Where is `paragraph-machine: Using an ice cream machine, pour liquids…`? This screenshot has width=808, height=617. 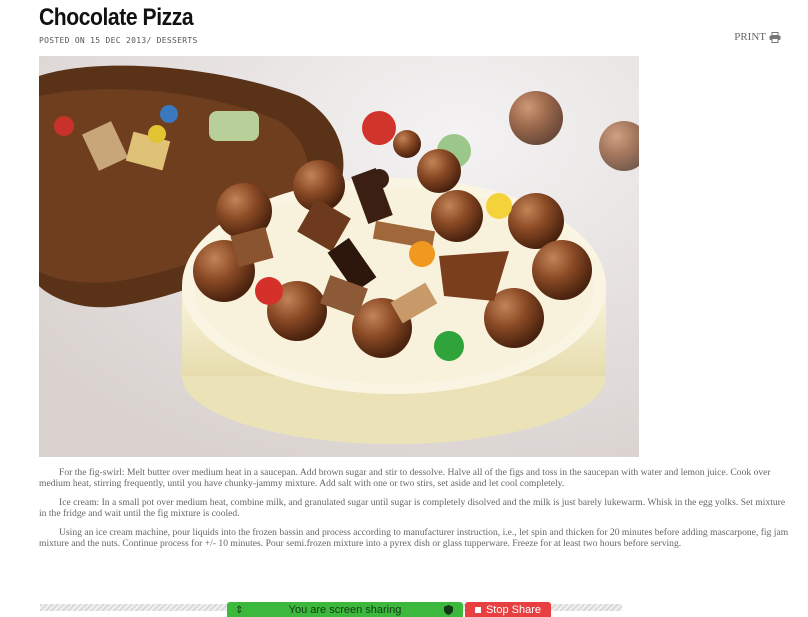 paragraph-machine: Using an ice cream machine, pour liquids… is located at coordinates (414, 538).